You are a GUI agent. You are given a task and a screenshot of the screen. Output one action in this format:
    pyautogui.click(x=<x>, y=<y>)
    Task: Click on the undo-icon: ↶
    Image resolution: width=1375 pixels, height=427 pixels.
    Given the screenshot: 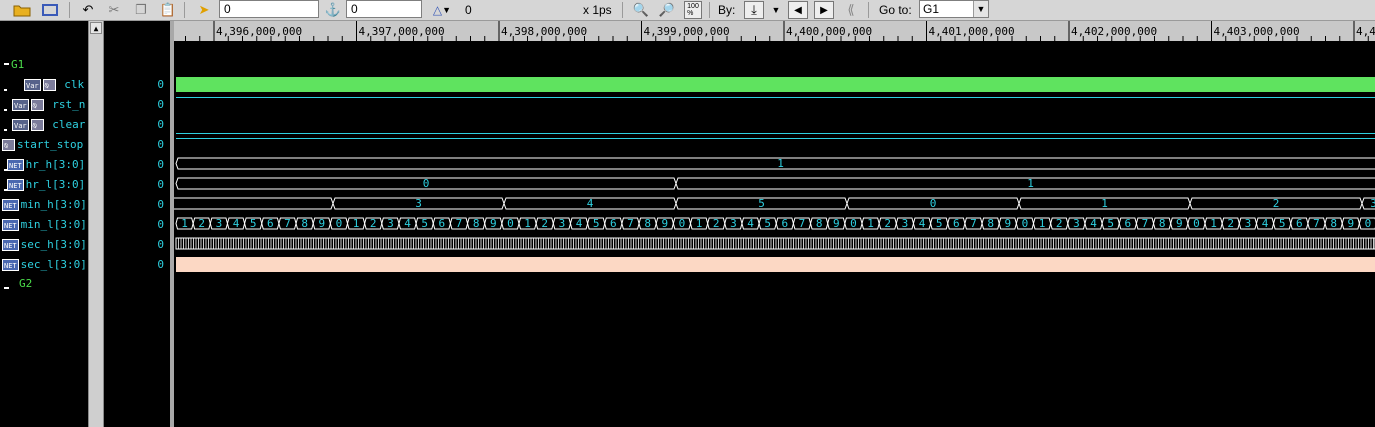 What is the action you would take?
    pyautogui.click(x=88, y=10)
    